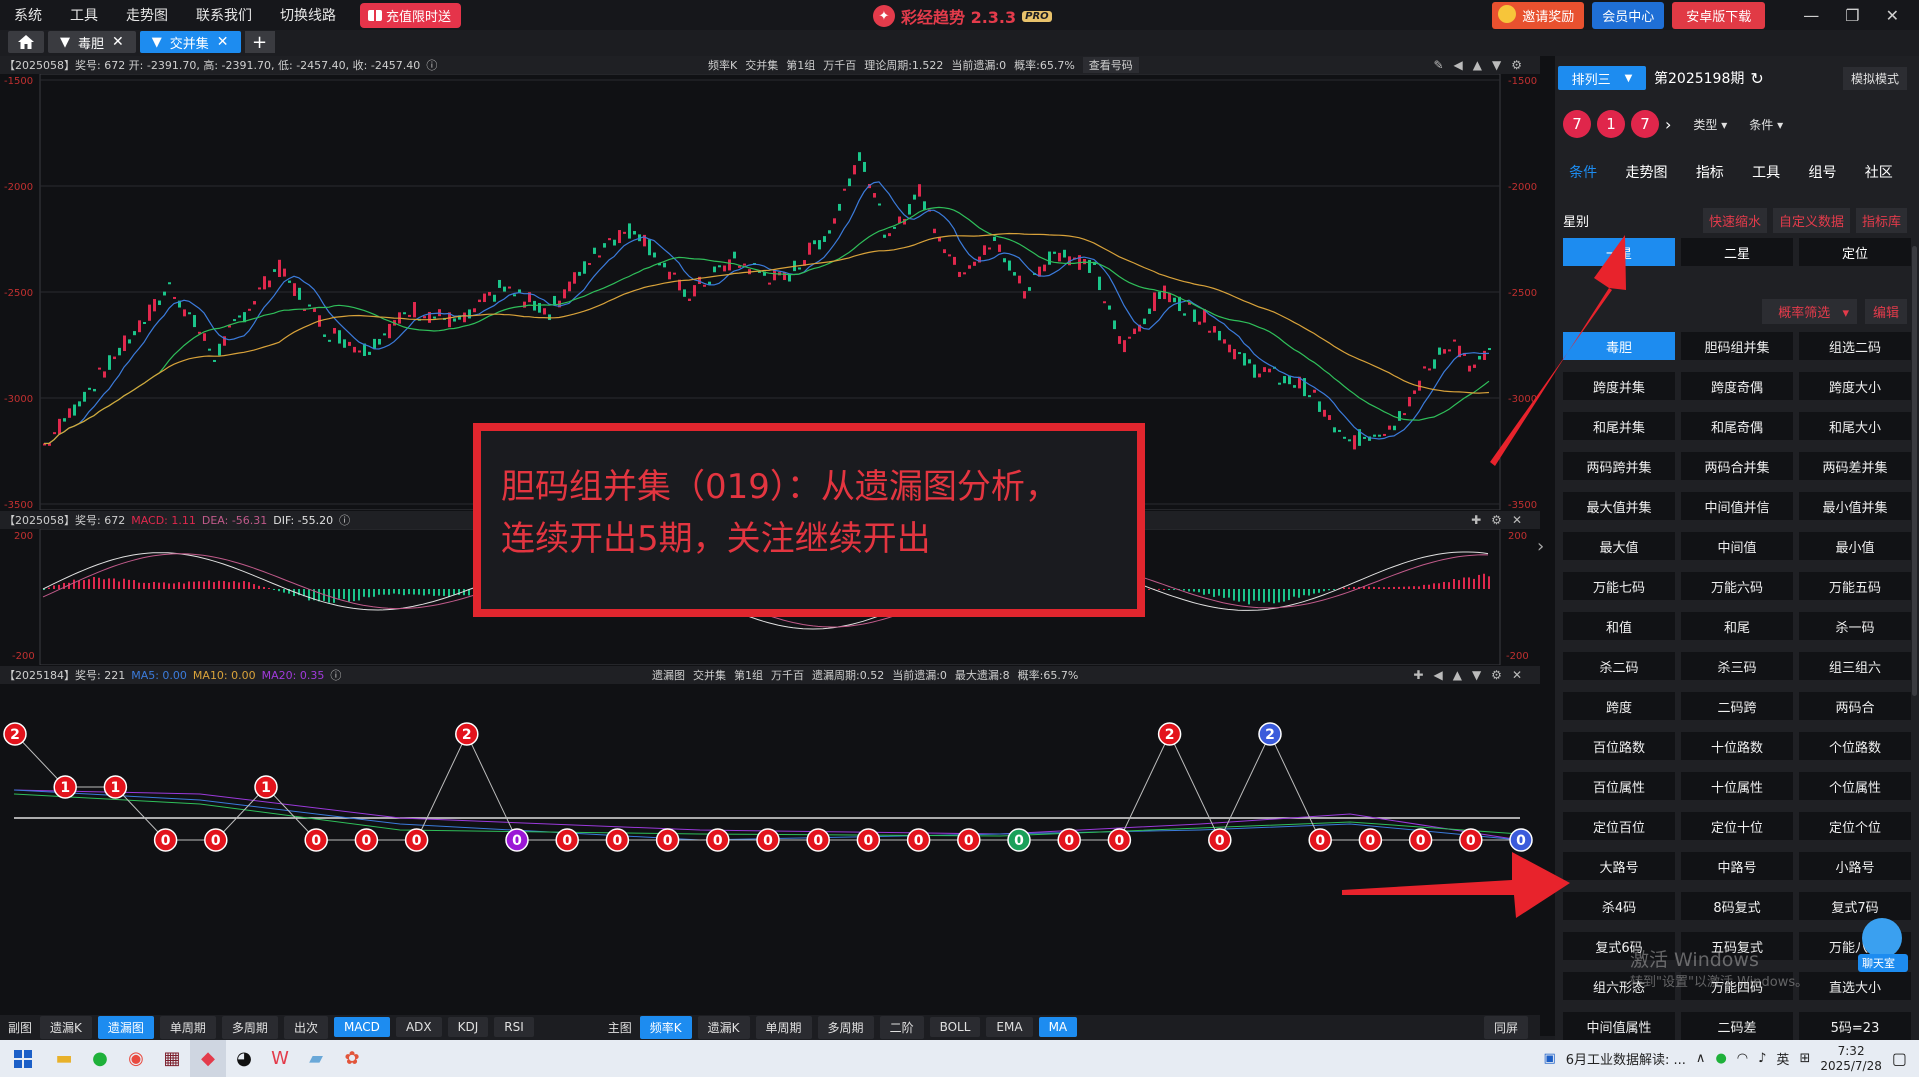 The width and height of the screenshot is (1919, 1077). I want to click on add-tab-button: +, so click(259, 42).